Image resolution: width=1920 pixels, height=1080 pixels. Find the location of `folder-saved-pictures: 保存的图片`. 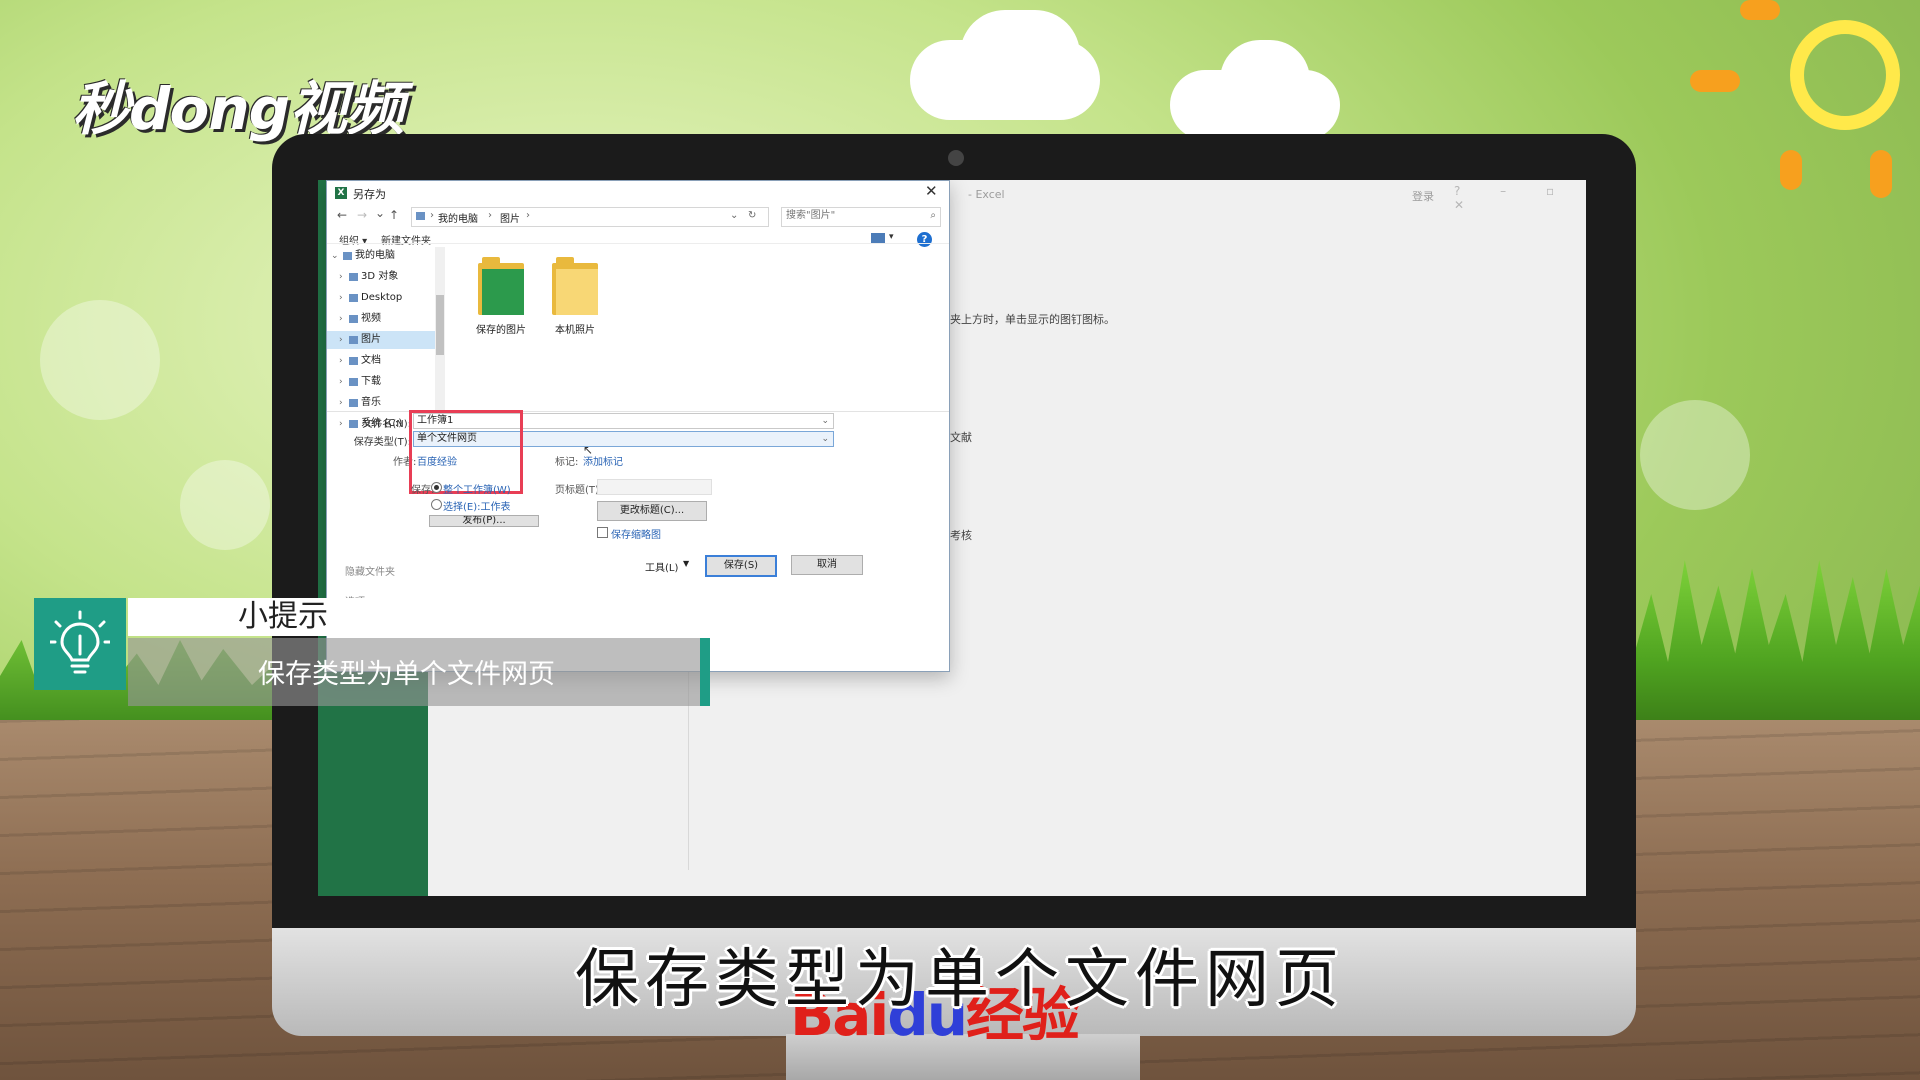

folder-saved-pictures: 保存的图片 is located at coordinates (501, 296).